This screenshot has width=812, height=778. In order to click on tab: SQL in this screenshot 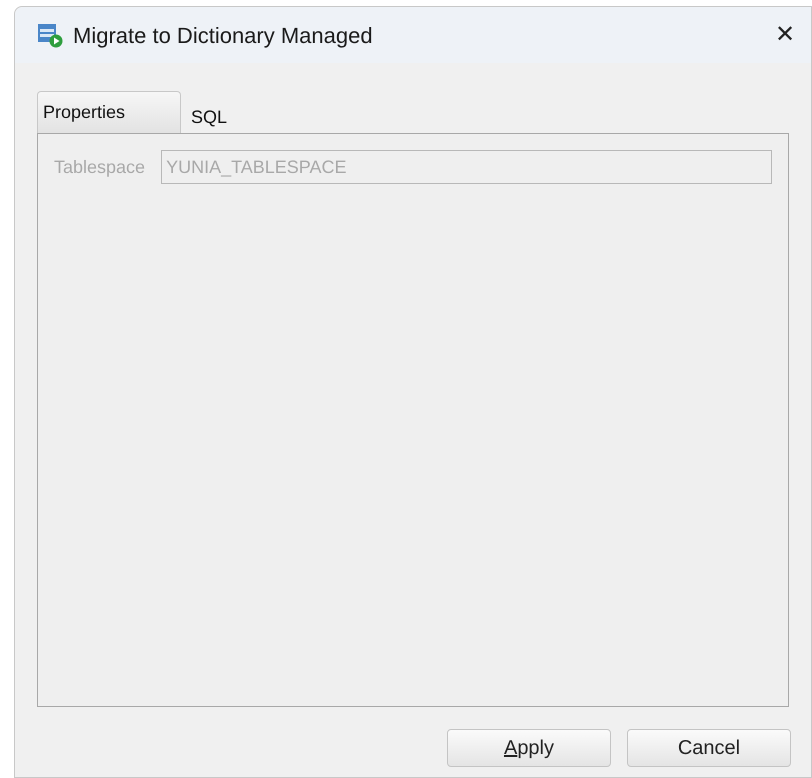, I will do `click(209, 112)`.